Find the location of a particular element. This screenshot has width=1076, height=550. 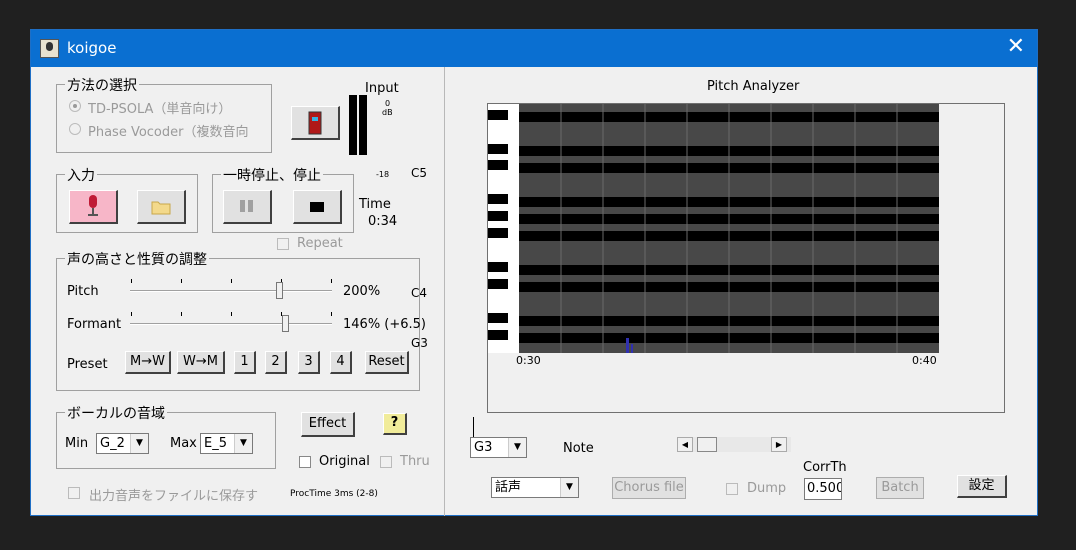

door-icon is located at coordinates (315, 123).